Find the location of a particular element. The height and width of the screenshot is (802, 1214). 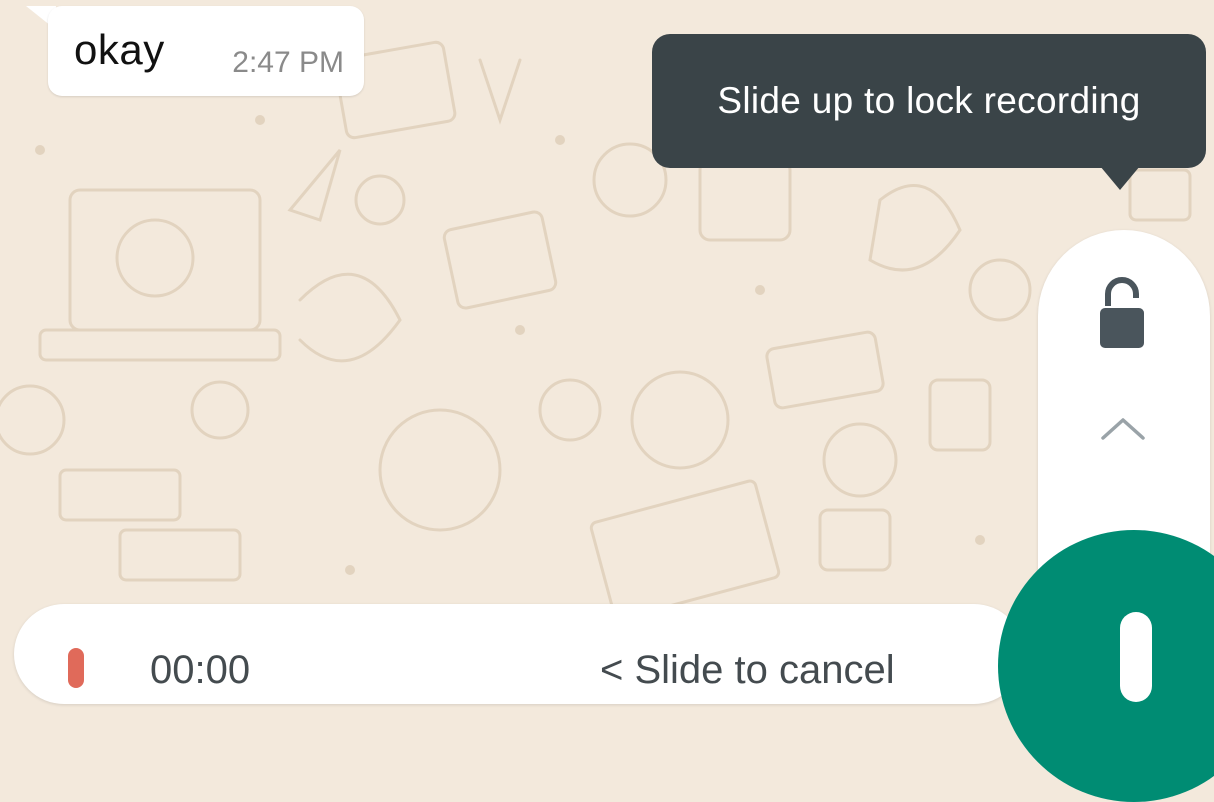

tooltip-arrow is located at coordinates (1120, 178).